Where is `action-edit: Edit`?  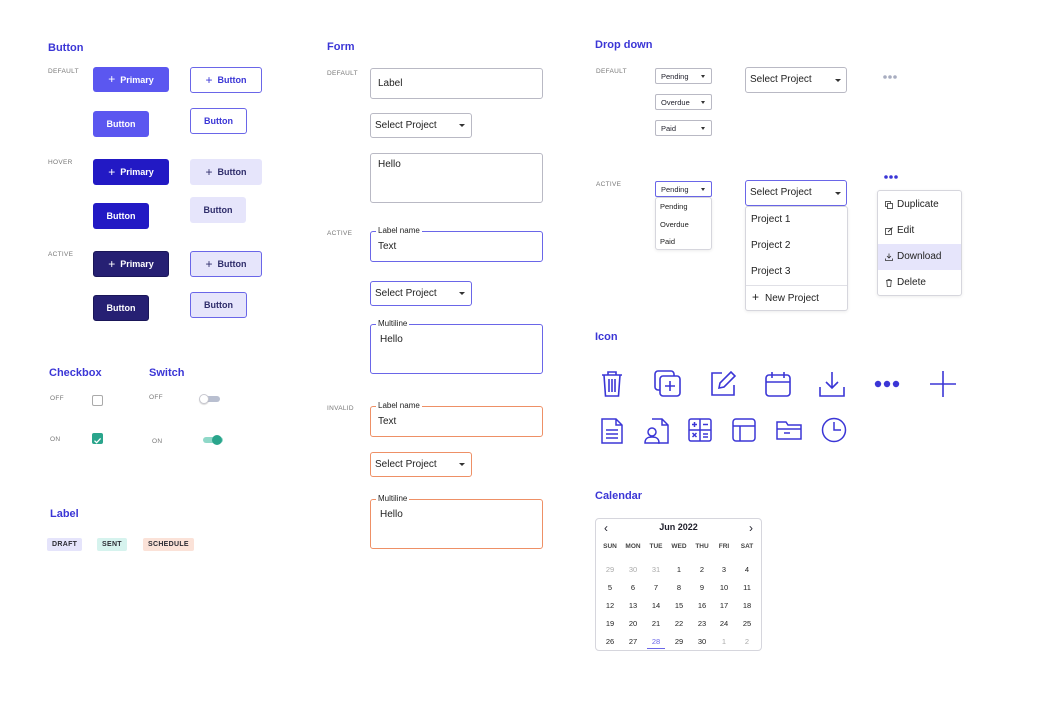 action-edit: Edit is located at coordinates (919, 231).